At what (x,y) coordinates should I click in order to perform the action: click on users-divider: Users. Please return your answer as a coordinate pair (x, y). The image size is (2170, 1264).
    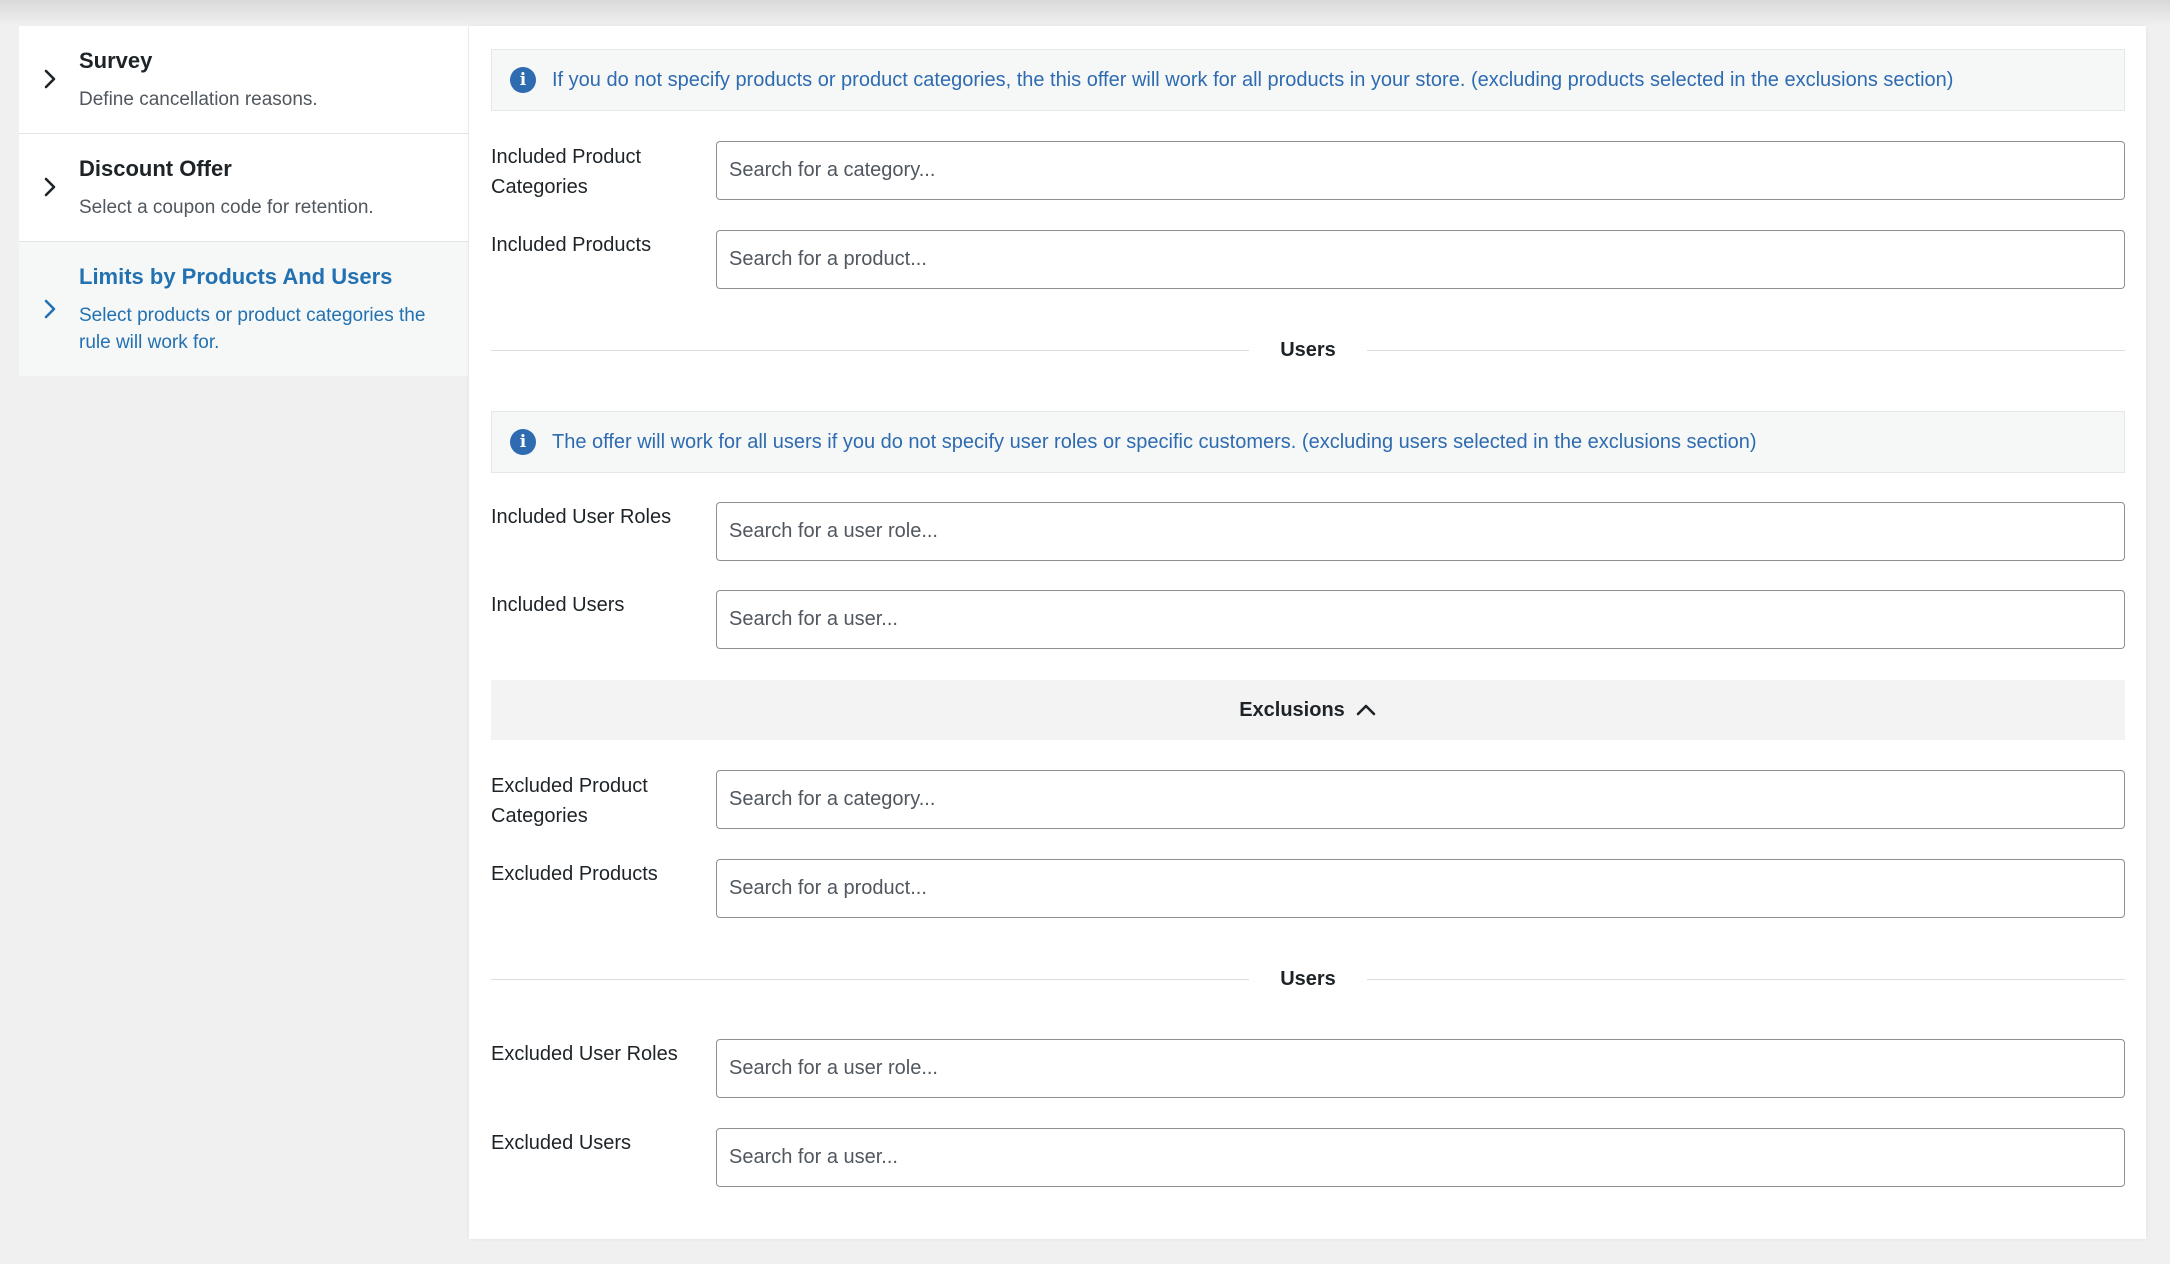
    Looking at the image, I should click on (1308, 350).